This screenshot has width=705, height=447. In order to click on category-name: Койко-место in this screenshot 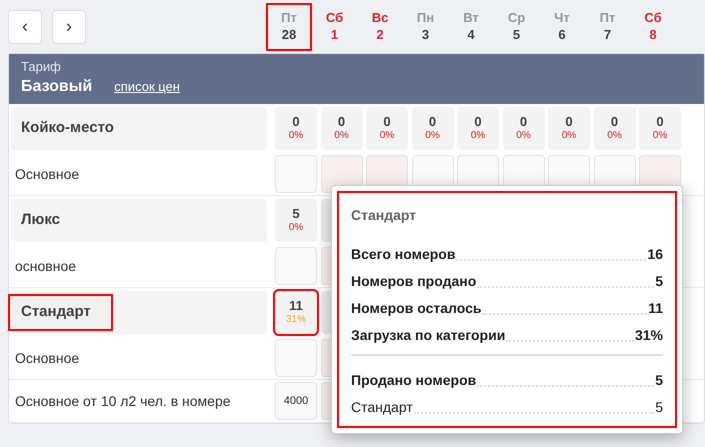, I will do `click(67, 128)`.